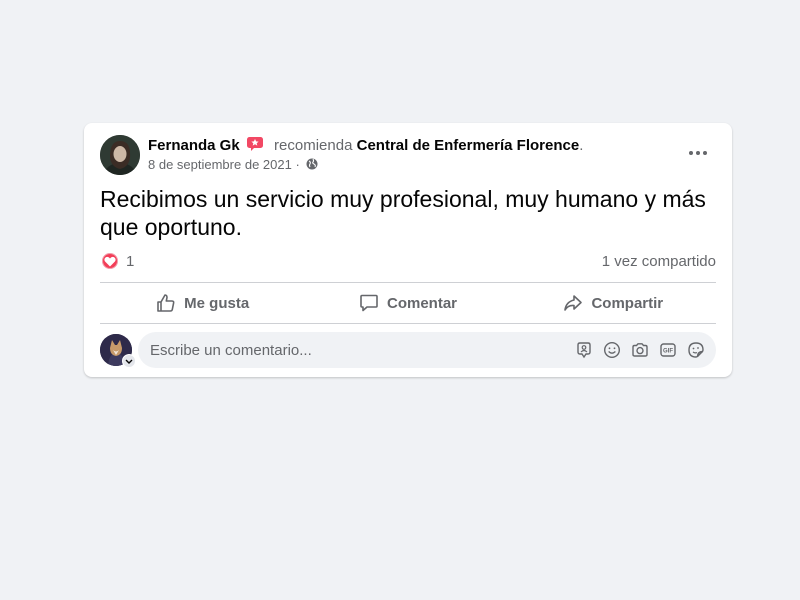  Describe the element at coordinates (360, 350) in the screenshot. I see `comment-input` at that location.